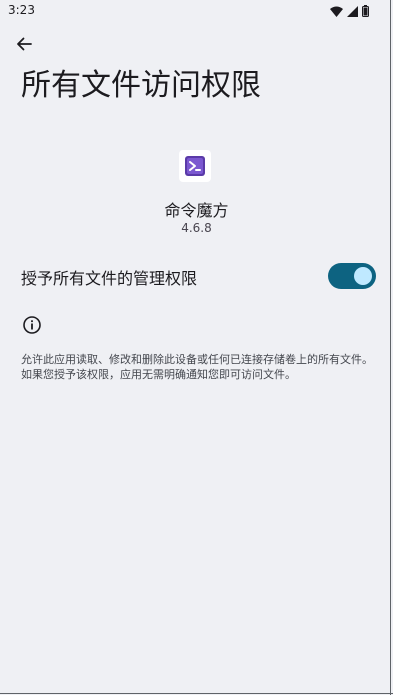 The height and width of the screenshot is (695, 393). What do you see at coordinates (363, 276) in the screenshot?
I see `toggle-thumb` at bounding box center [363, 276].